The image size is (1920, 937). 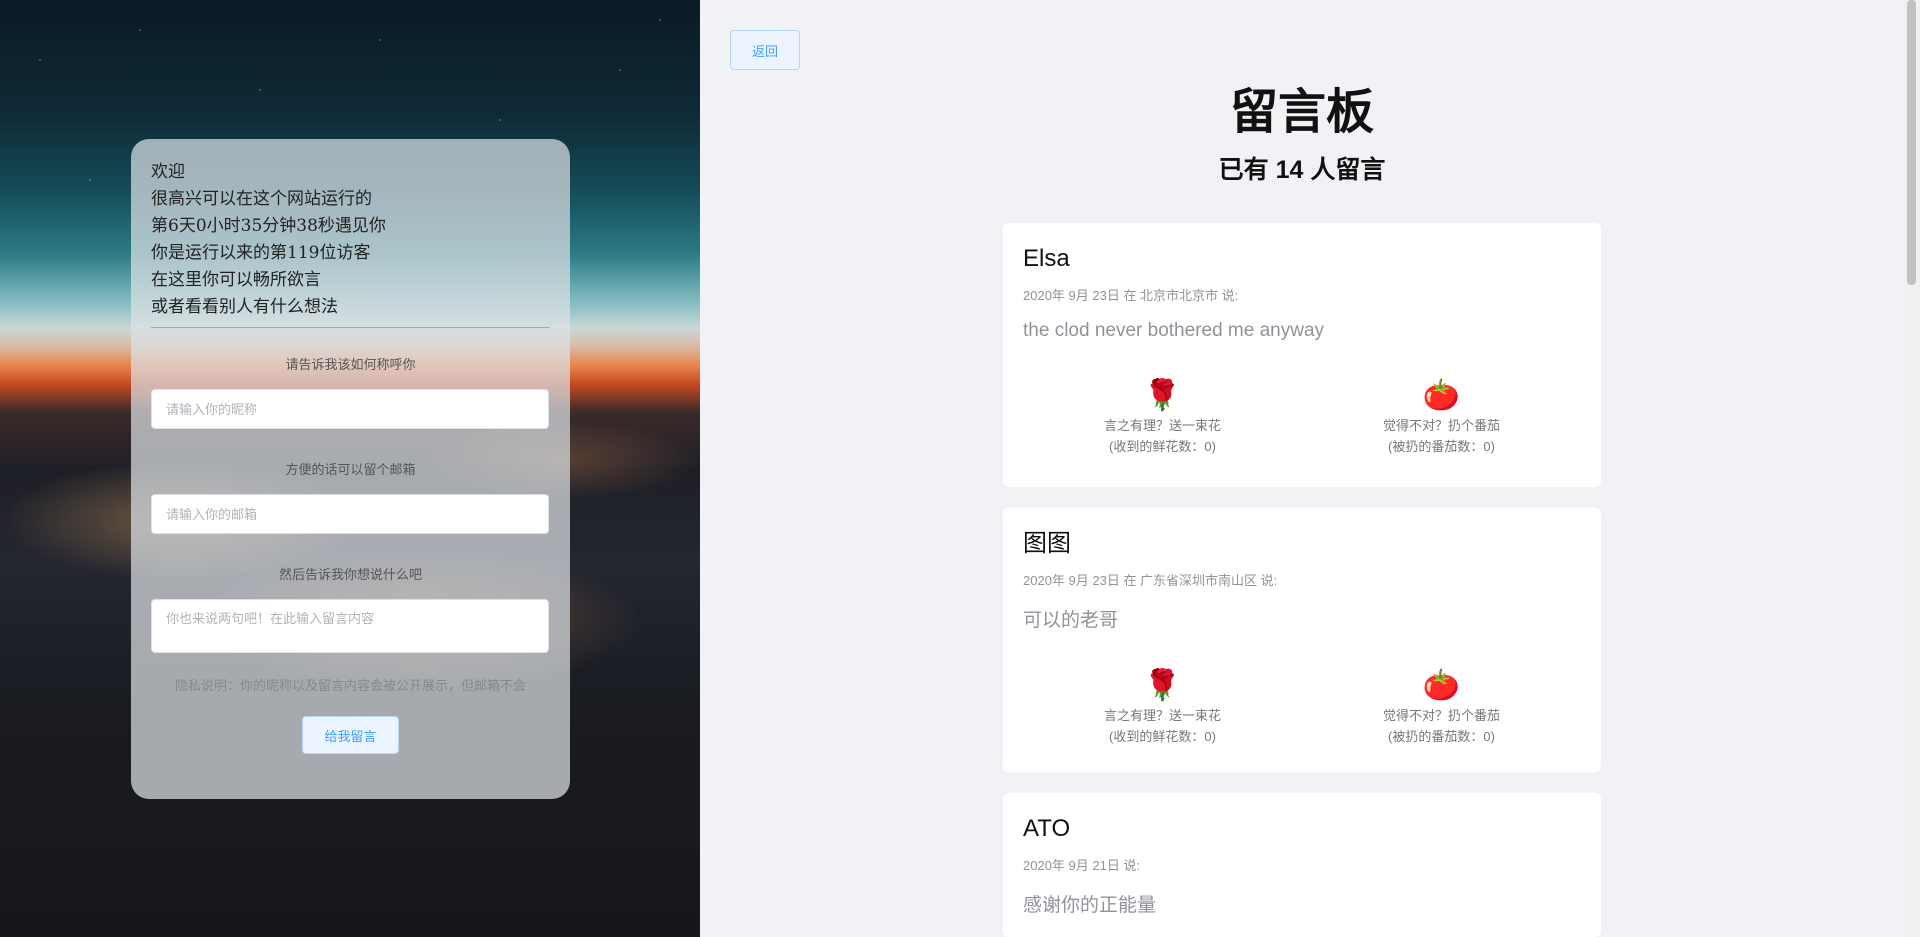 I want to click on author-name: ATO, so click(x=1047, y=828).